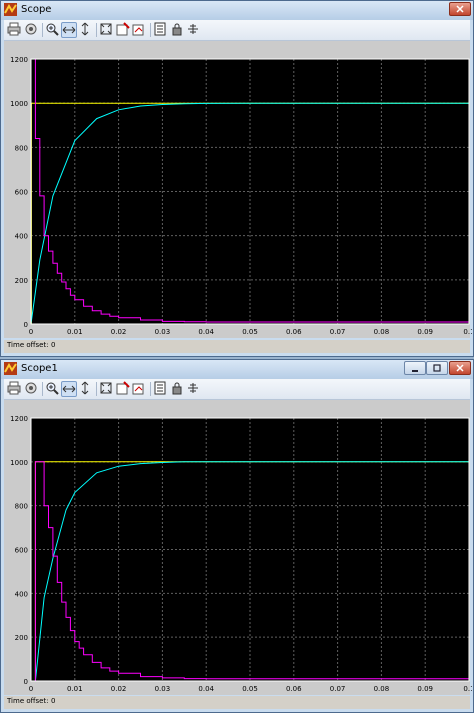 This screenshot has height=713, width=474. I want to click on window-title: Scope1, so click(39, 368).